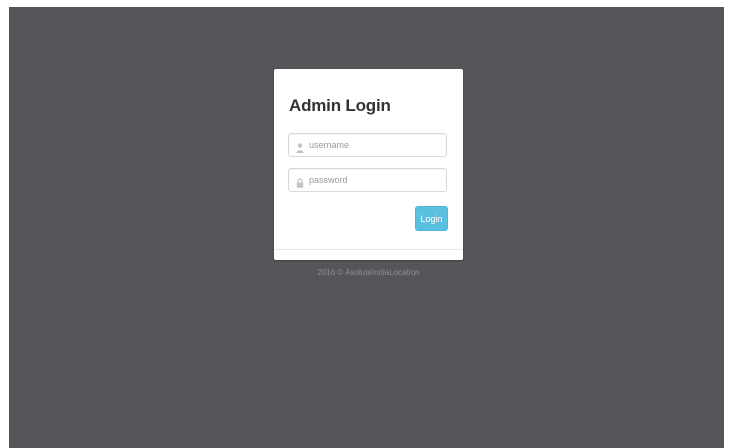 This screenshot has height=448, width=729. I want to click on footer-copyright: 2016 © AsoluteIndiaLocation, so click(368, 272).